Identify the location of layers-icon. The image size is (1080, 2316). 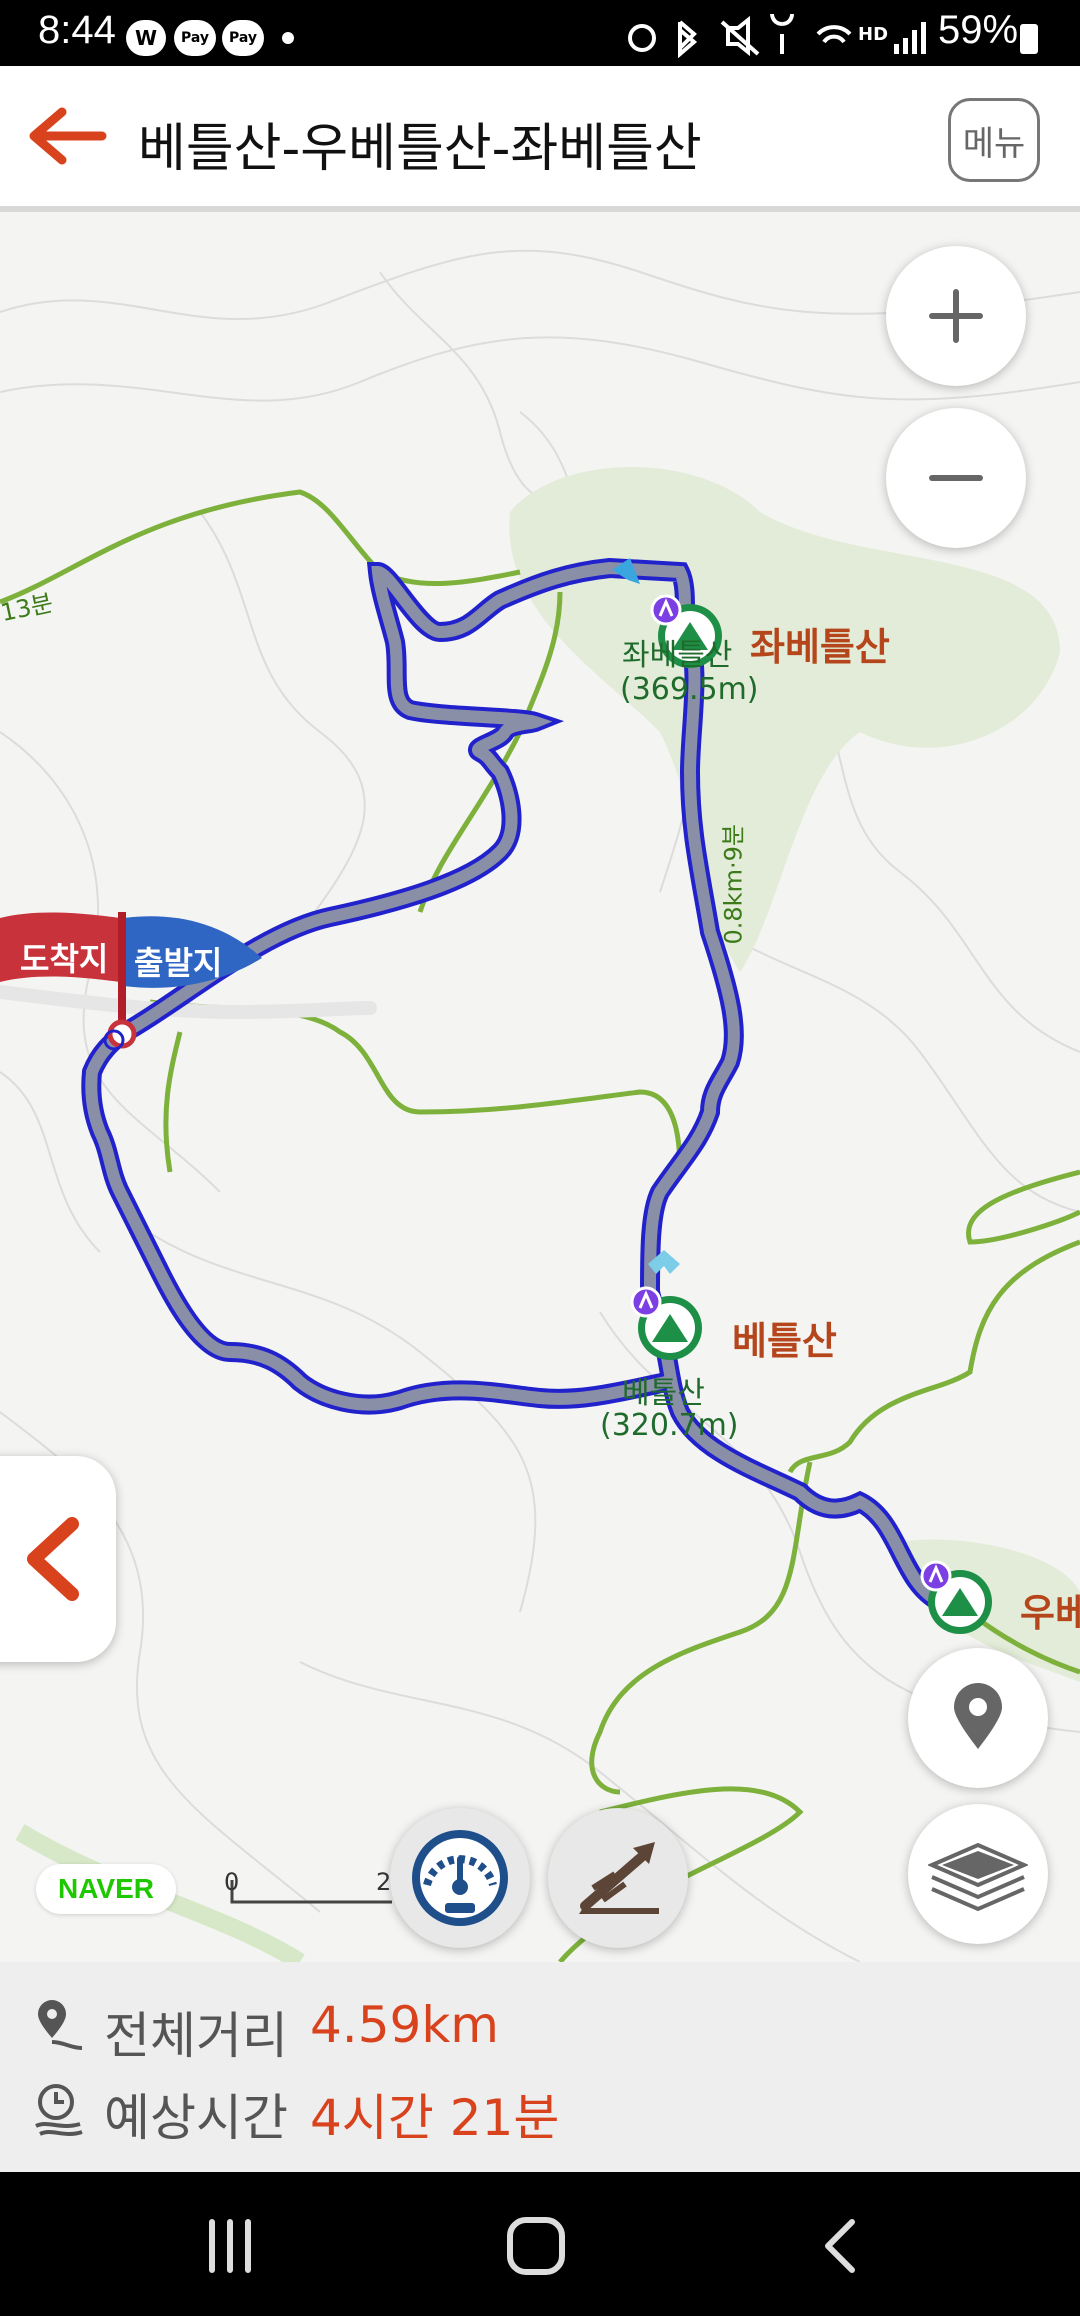
(978, 1877).